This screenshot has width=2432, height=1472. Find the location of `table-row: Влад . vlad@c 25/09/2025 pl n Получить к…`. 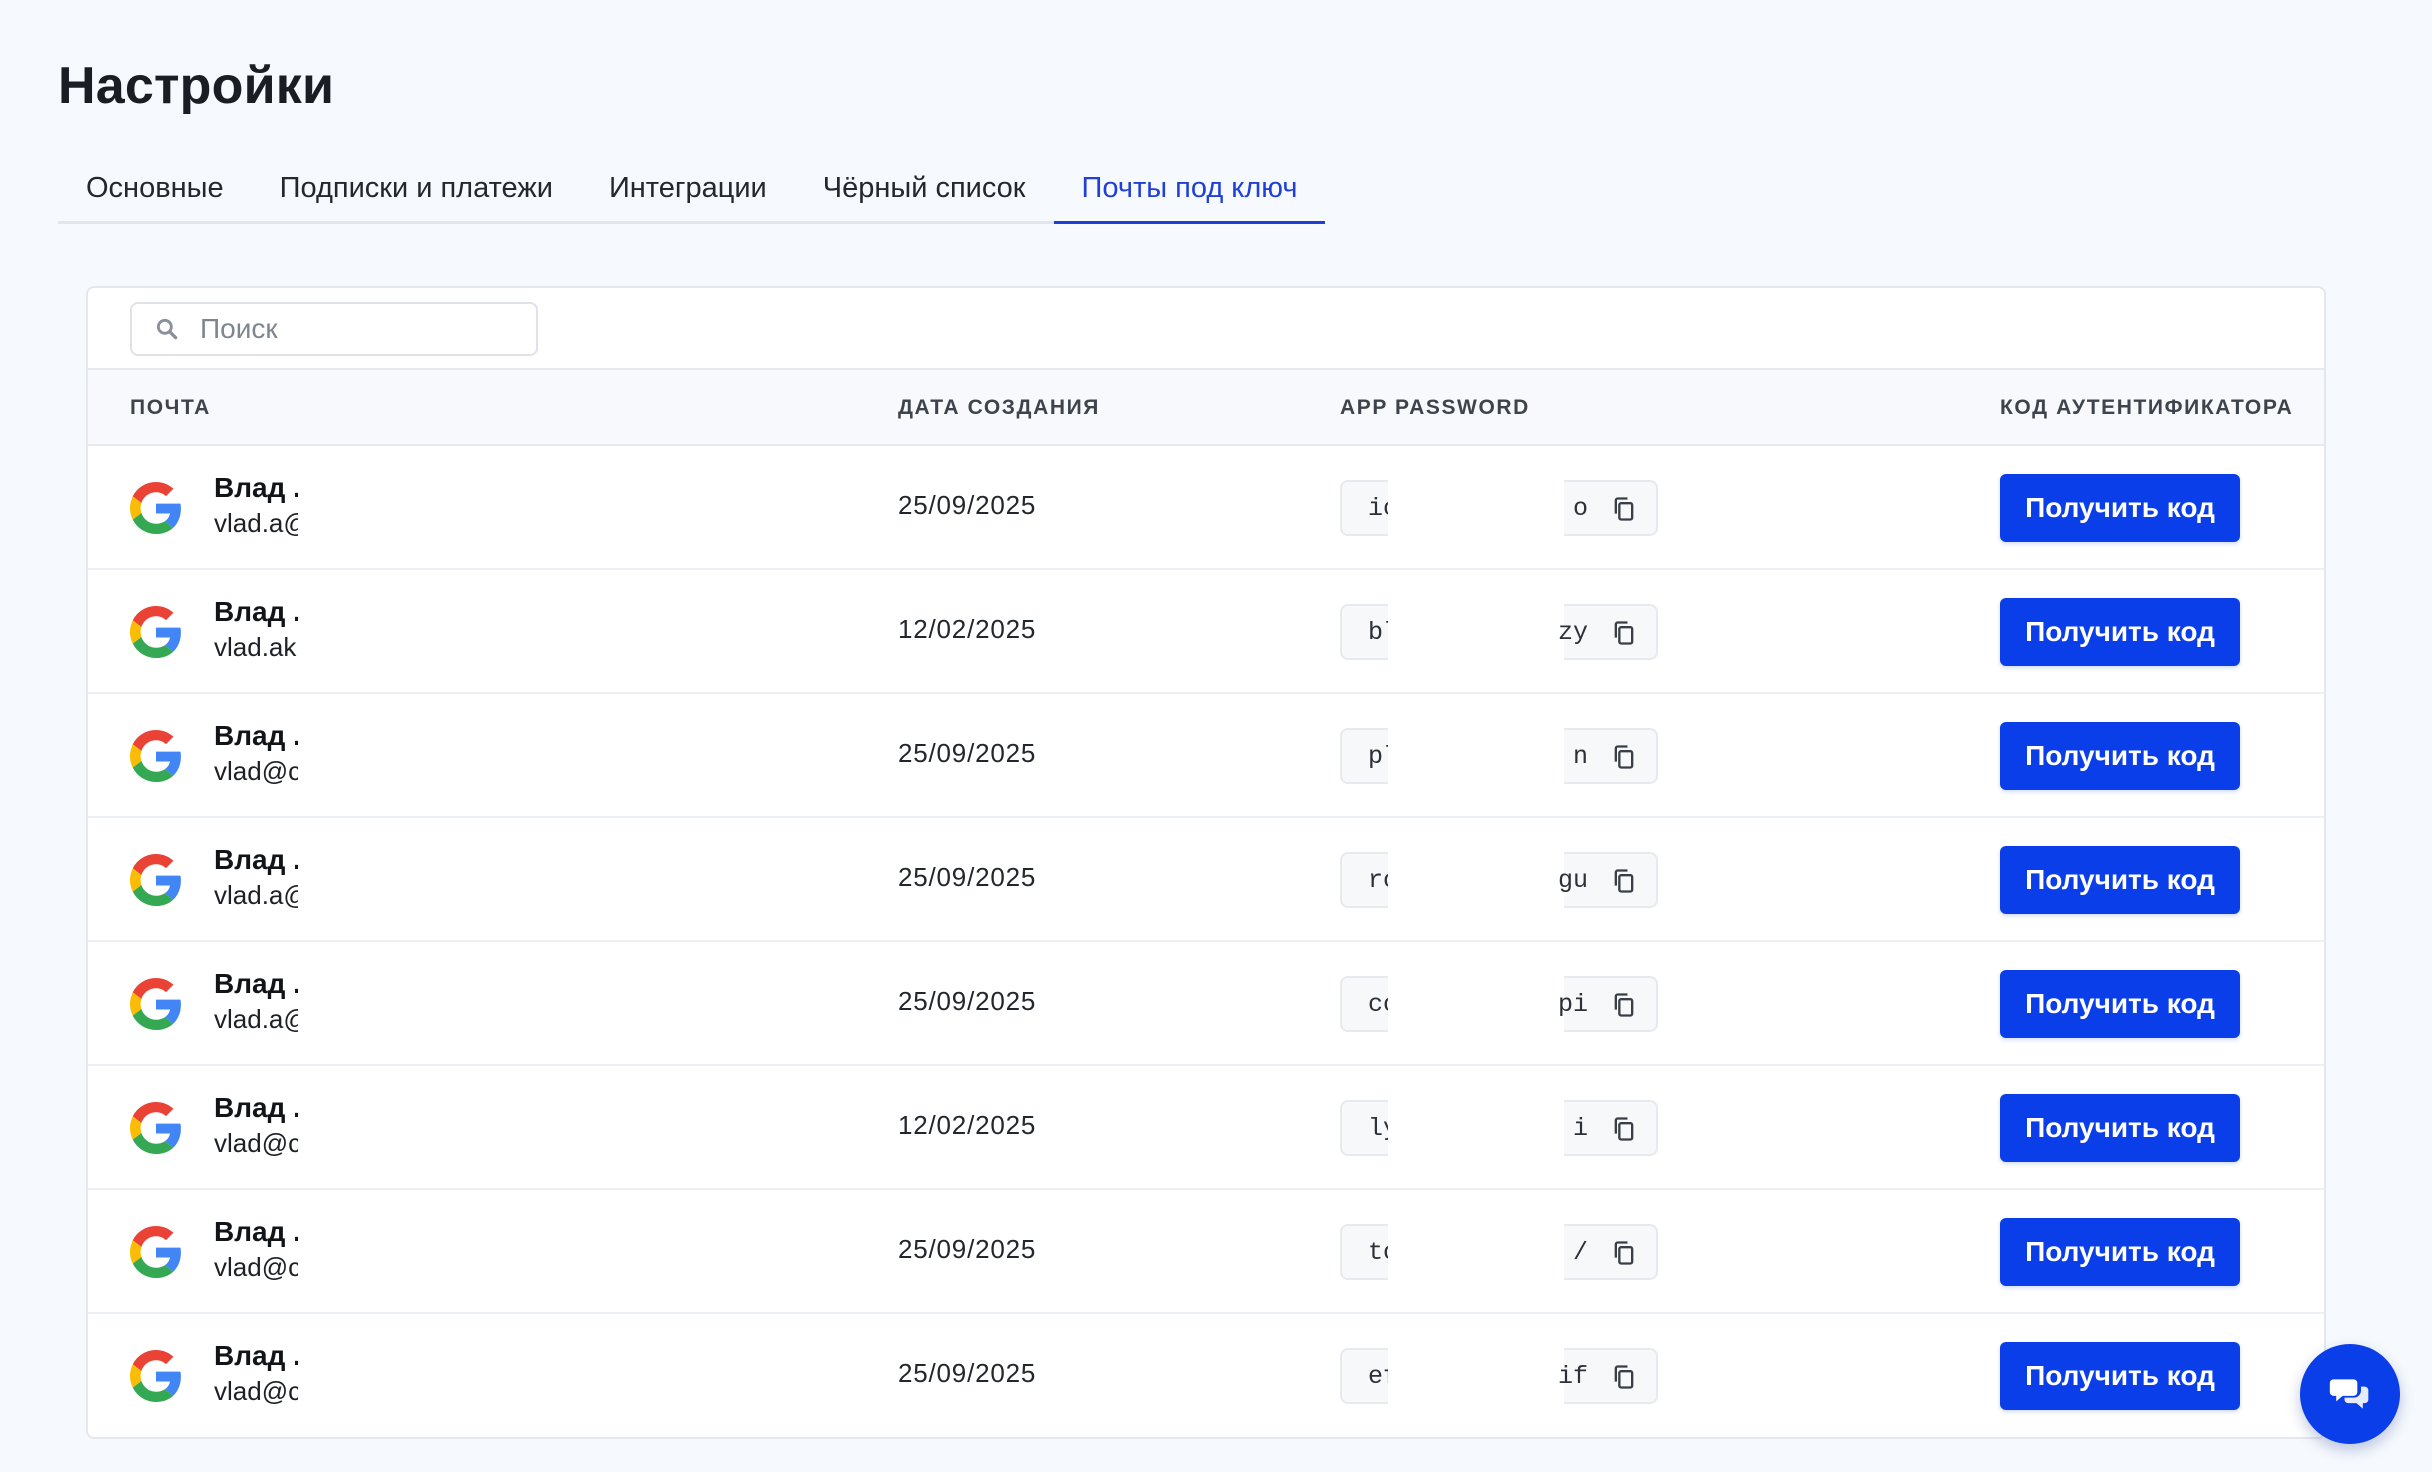

table-row: Влад . vlad@c 25/09/2025 pl n Получить к… is located at coordinates (1206, 756).